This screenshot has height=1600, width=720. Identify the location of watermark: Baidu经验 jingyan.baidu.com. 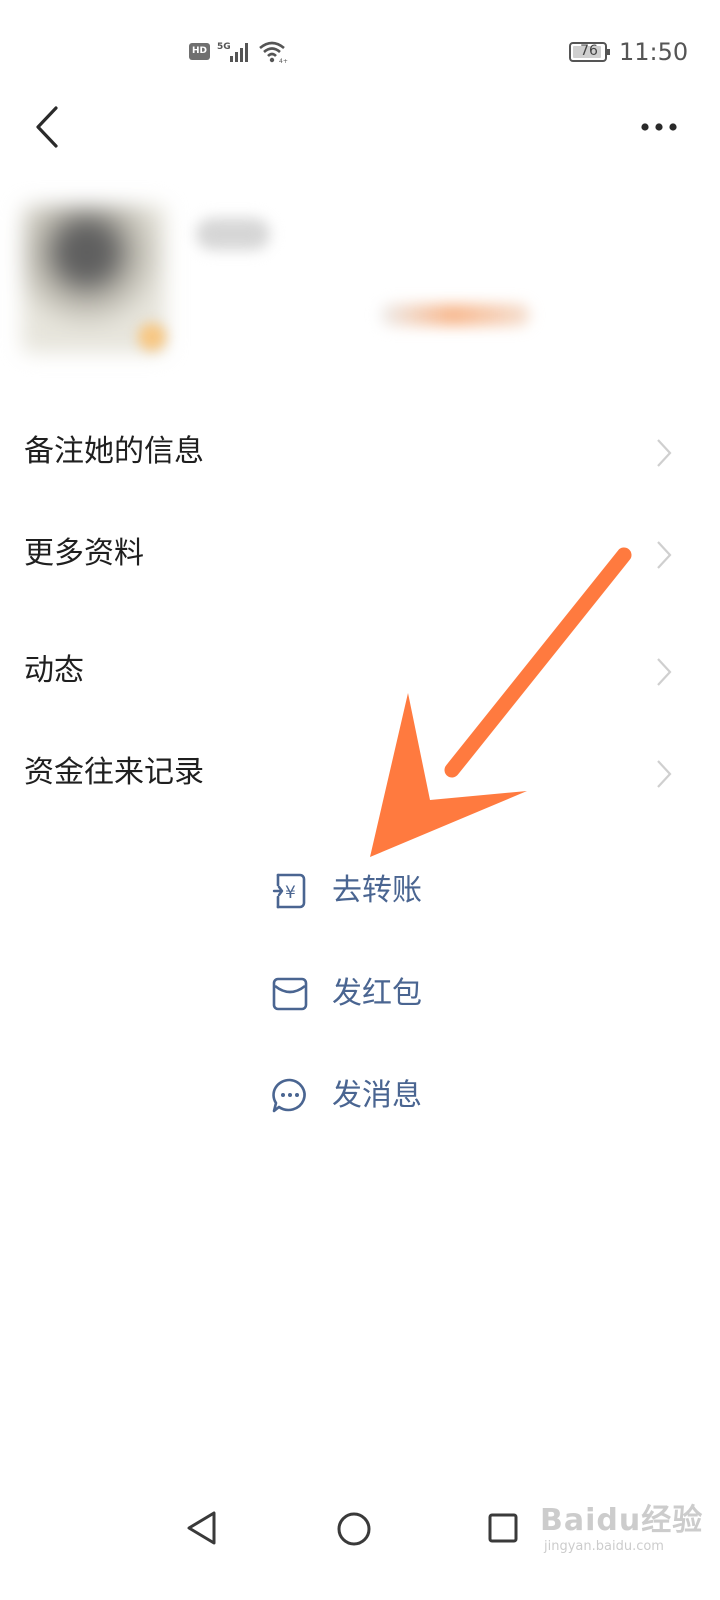
(627, 1540).